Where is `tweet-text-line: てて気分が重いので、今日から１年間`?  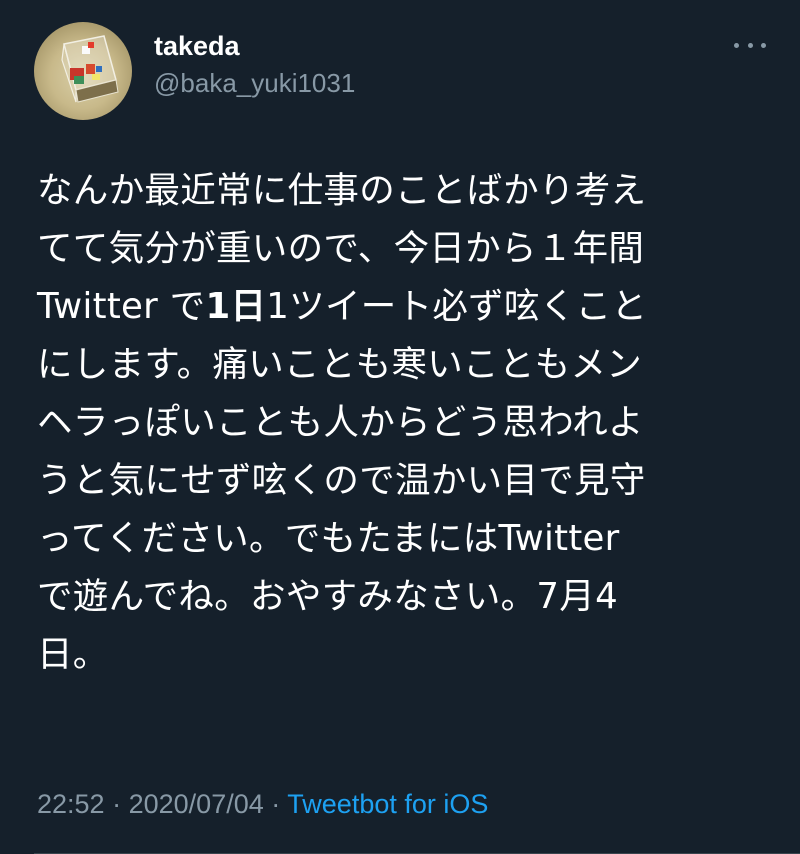
tweet-text-line: てて気分が重いので、今日から１年間 is located at coordinates (397, 249).